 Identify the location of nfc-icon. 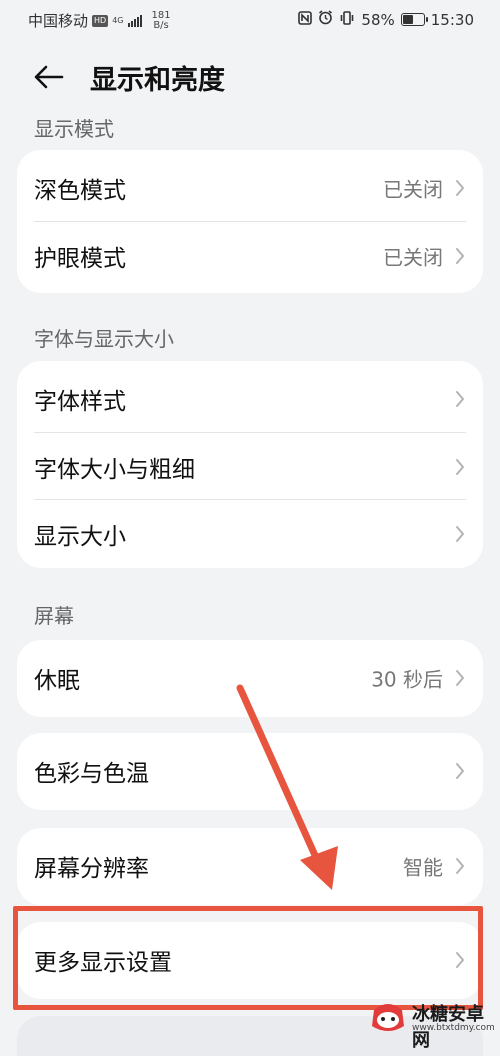
(305, 19).